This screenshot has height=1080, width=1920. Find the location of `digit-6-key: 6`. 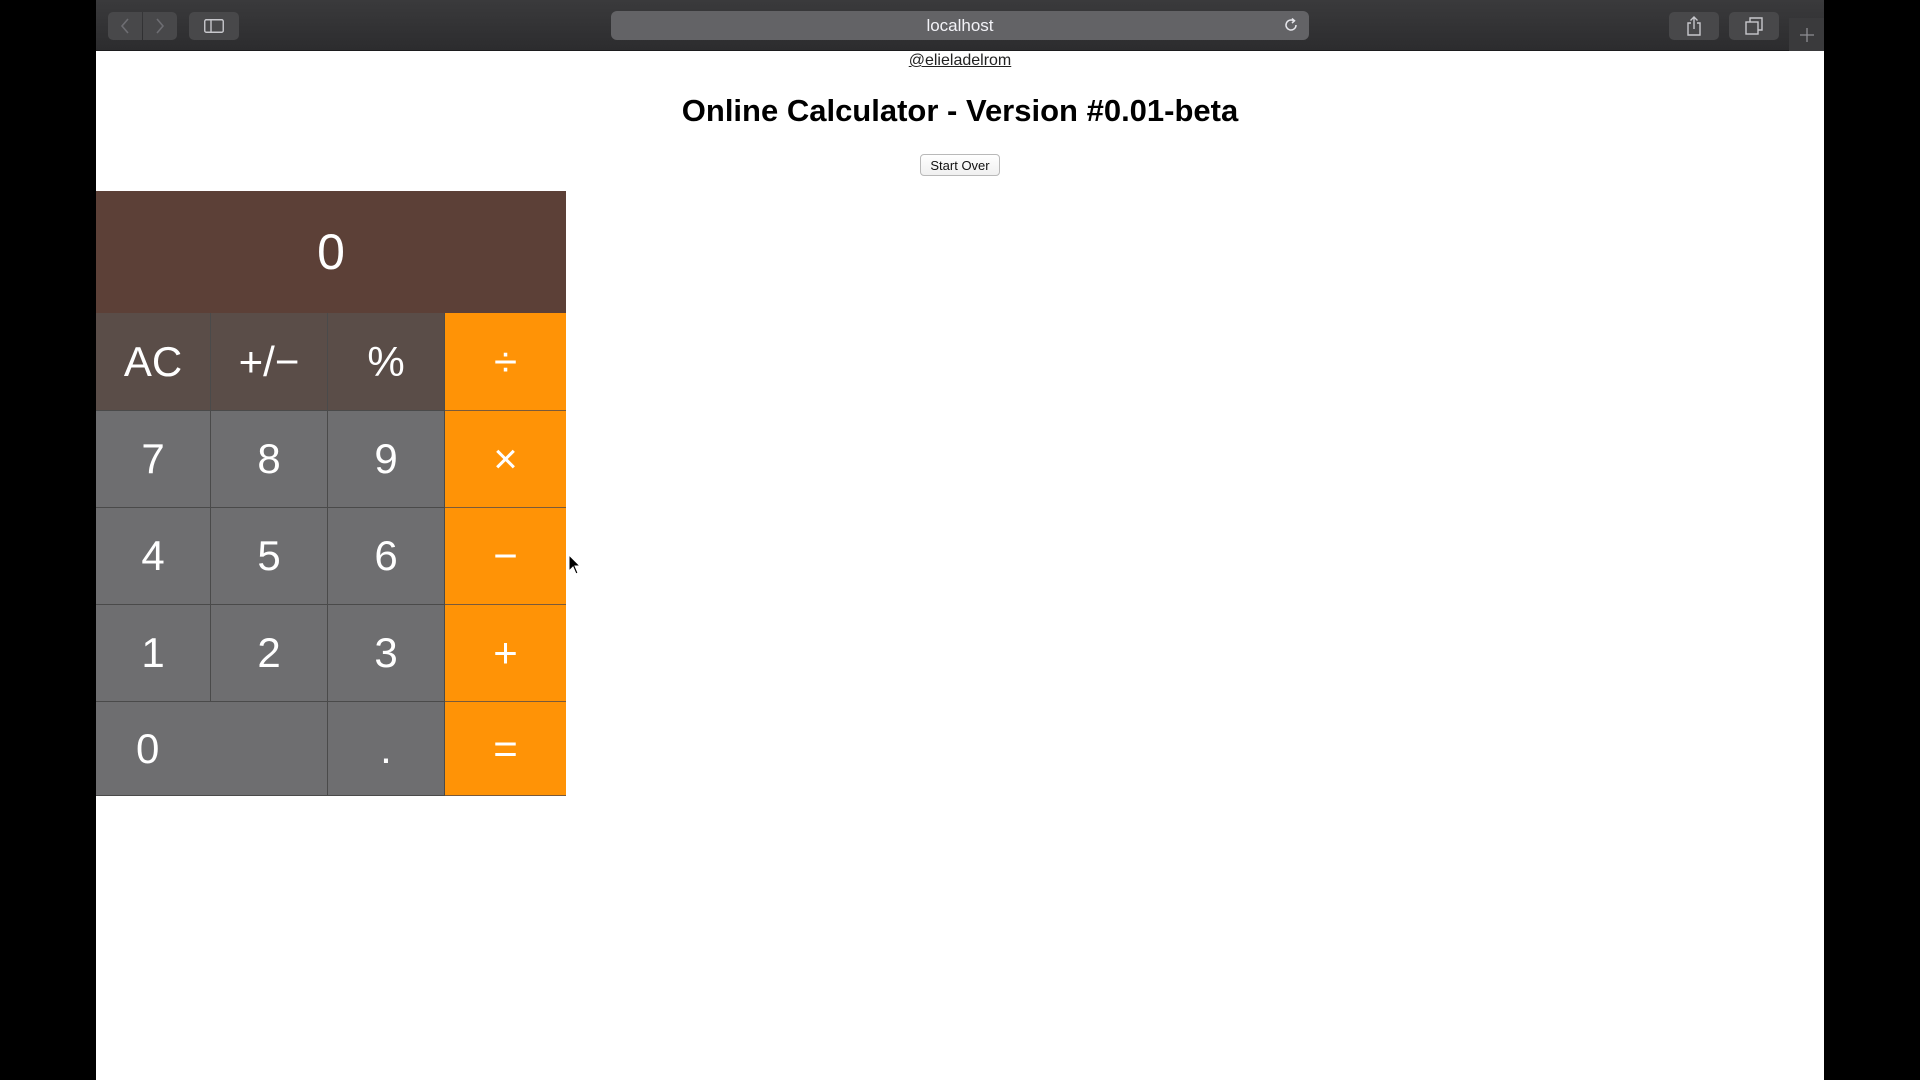

digit-6-key: 6 is located at coordinates (386, 556).